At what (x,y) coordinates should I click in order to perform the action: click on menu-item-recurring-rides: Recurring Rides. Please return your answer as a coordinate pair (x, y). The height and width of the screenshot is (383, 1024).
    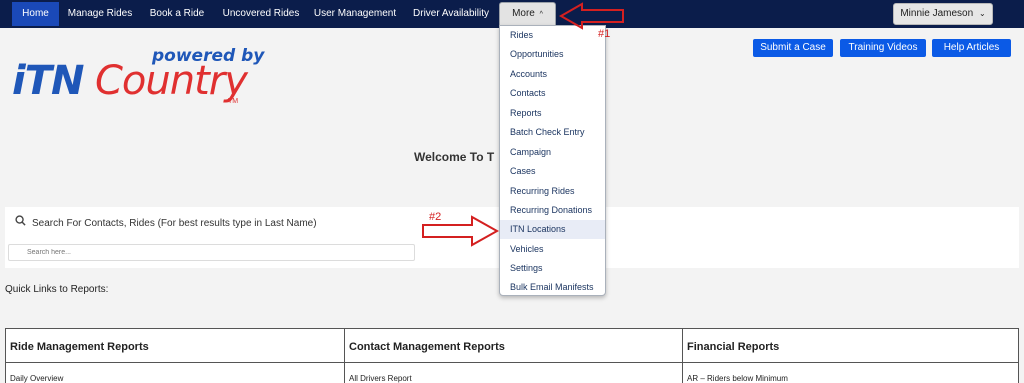
    Looking at the image, I should click on (552, 191).